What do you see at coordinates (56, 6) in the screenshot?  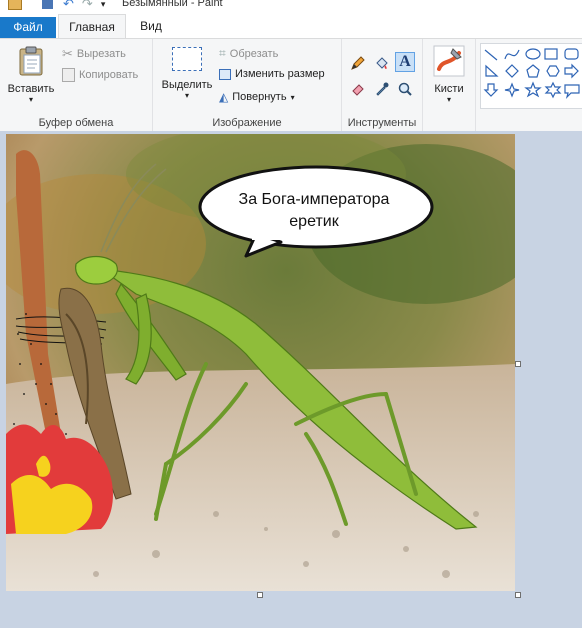 I see `quick-access-toolbar: ↶ ↷ ▾` at bounding box center [56, 6].